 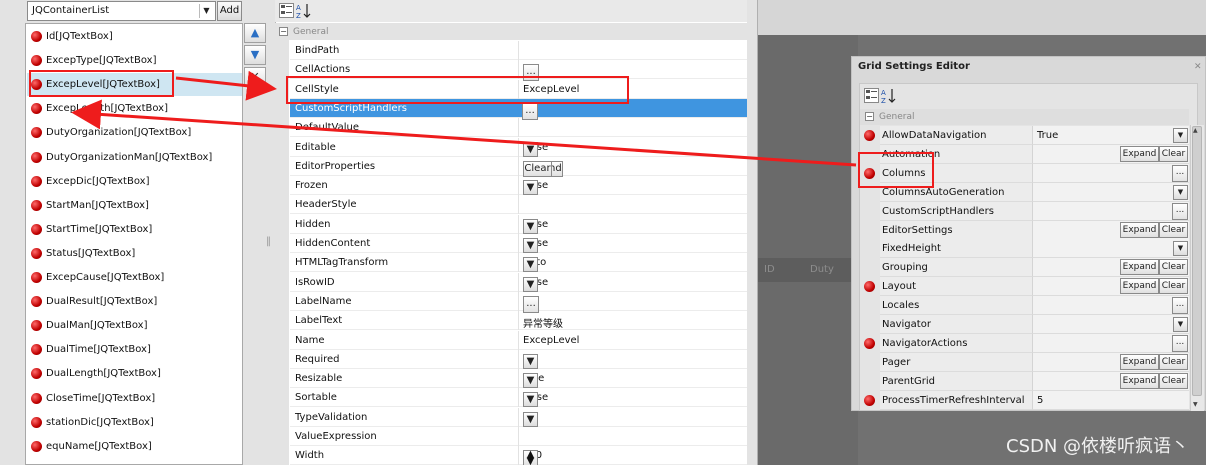 I want to click on annotation-arrow-to-cellstyle, so click(x=226, y=85).